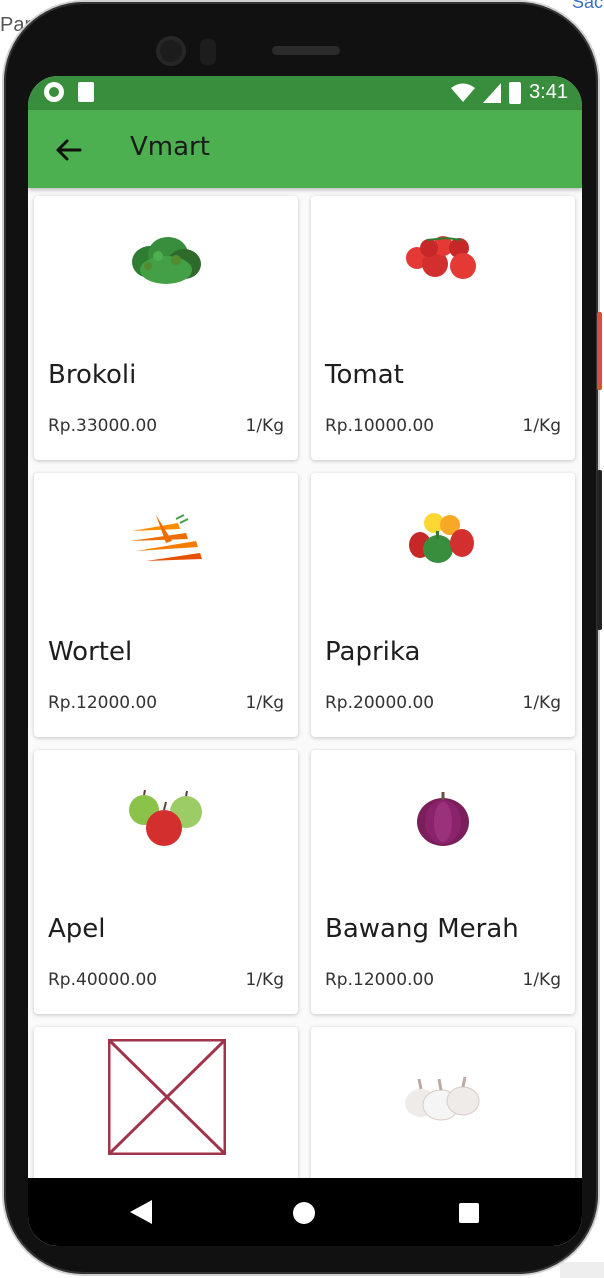 The width and height of the screenshot is (604, 1278). What do you see at coordinates (306, 50) in the screenshot?
I see `earpiece-speaker` at bounding box center [306, 50].